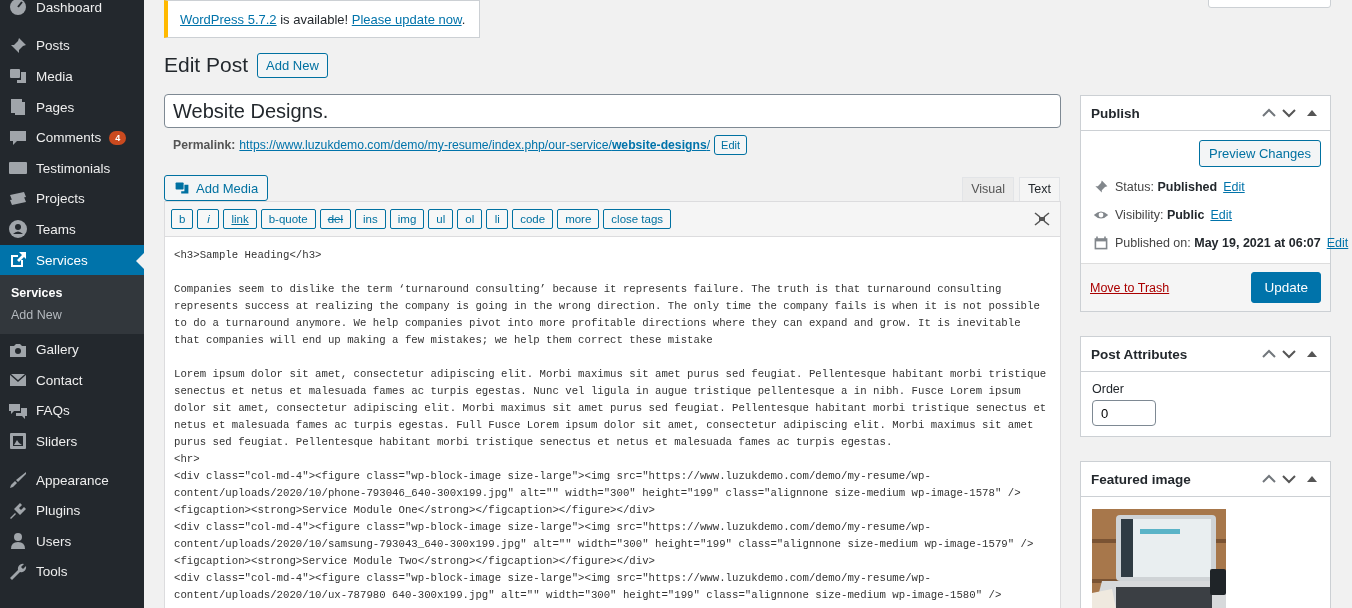 Image resolution: width=1352 pixels, height=608 pixels. What do you see at coordinates (1124, 413) in the screenshot?
I see `order-field: 0` at bounding box center [1124, 413].